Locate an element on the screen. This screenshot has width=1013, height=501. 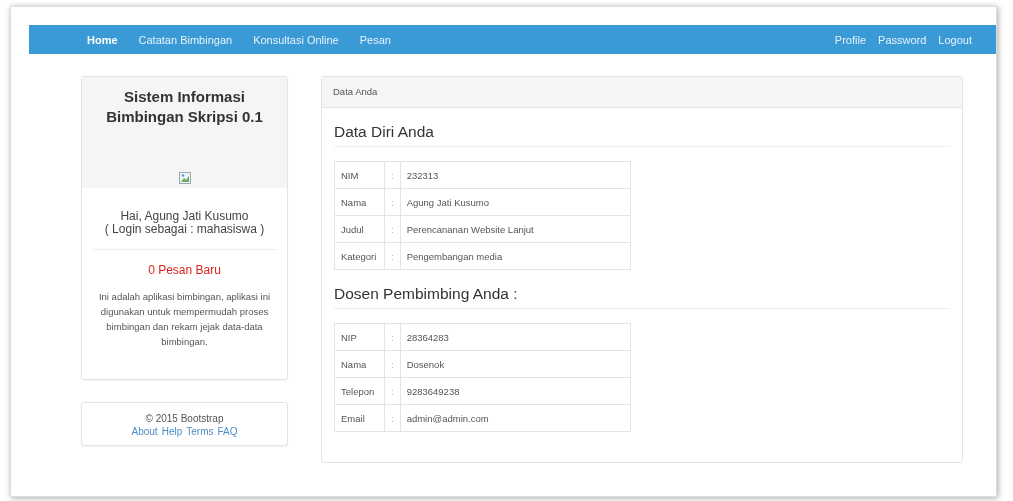
nav-link: Home is located at coordinates (102, 39).